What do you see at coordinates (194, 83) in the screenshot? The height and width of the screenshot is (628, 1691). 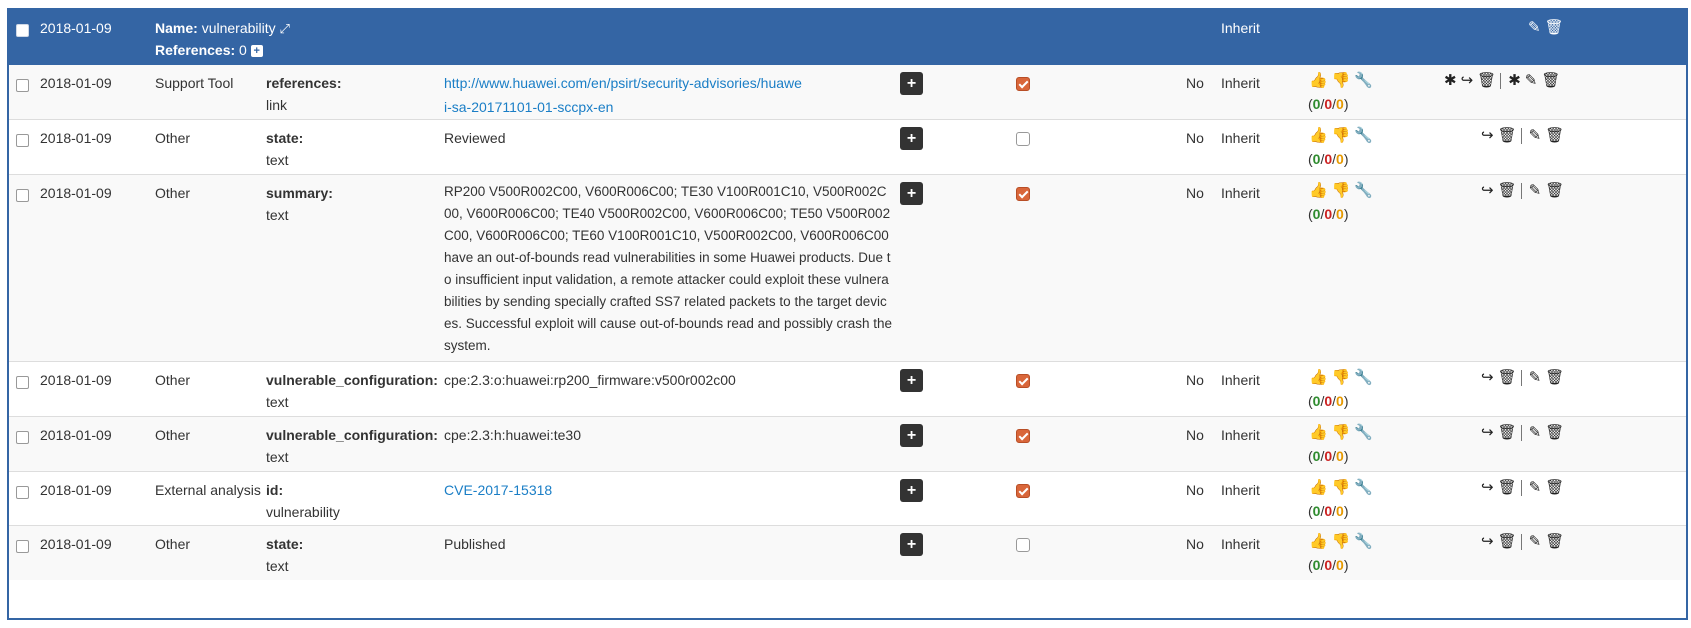 I see `row-category: Support Tool` at bounding box center [194, 83].